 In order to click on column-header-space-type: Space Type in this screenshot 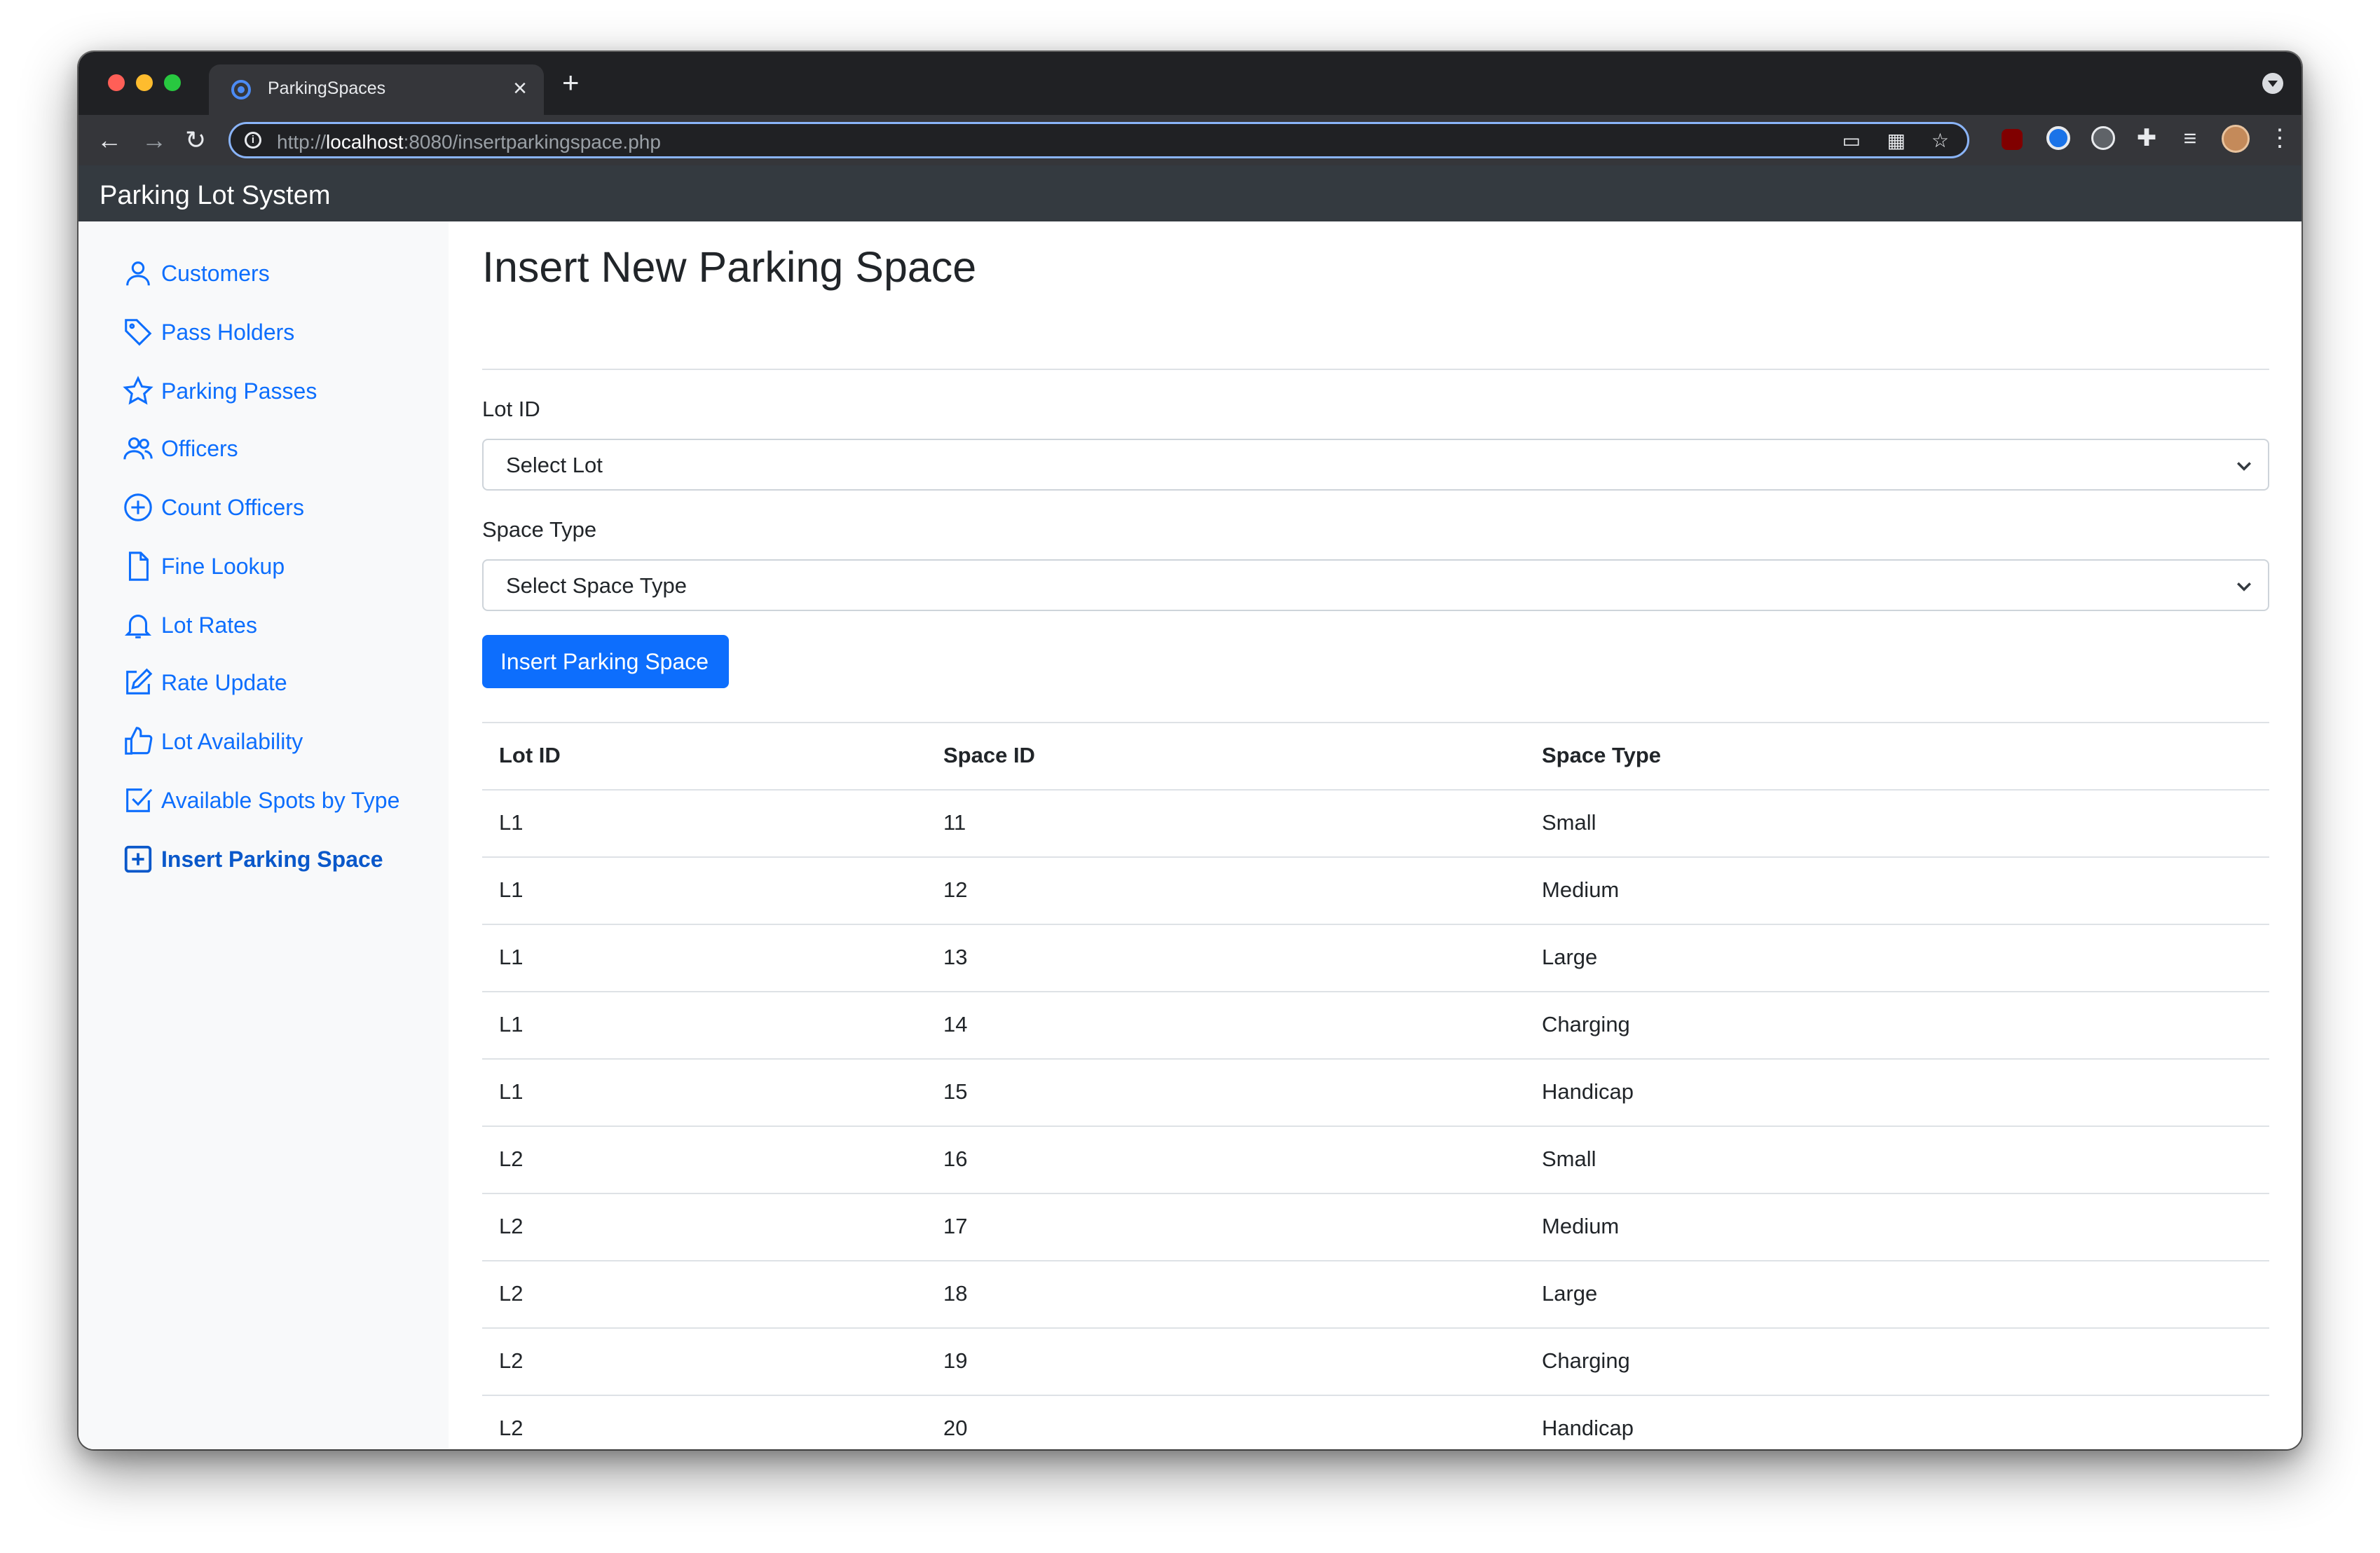, I will do `click(1602, 755)`.